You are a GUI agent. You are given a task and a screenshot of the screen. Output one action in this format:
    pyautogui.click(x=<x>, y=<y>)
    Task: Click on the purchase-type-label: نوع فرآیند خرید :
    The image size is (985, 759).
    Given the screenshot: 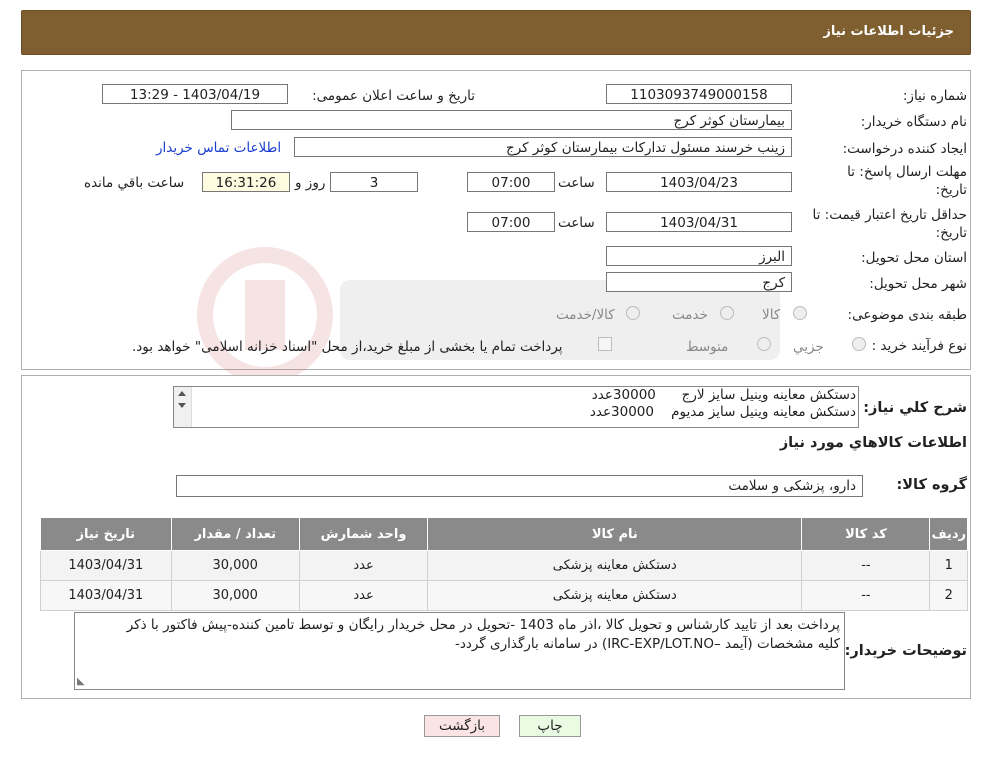 What is the action you would take?
    pyautogui.click(x=919, y=346)
    